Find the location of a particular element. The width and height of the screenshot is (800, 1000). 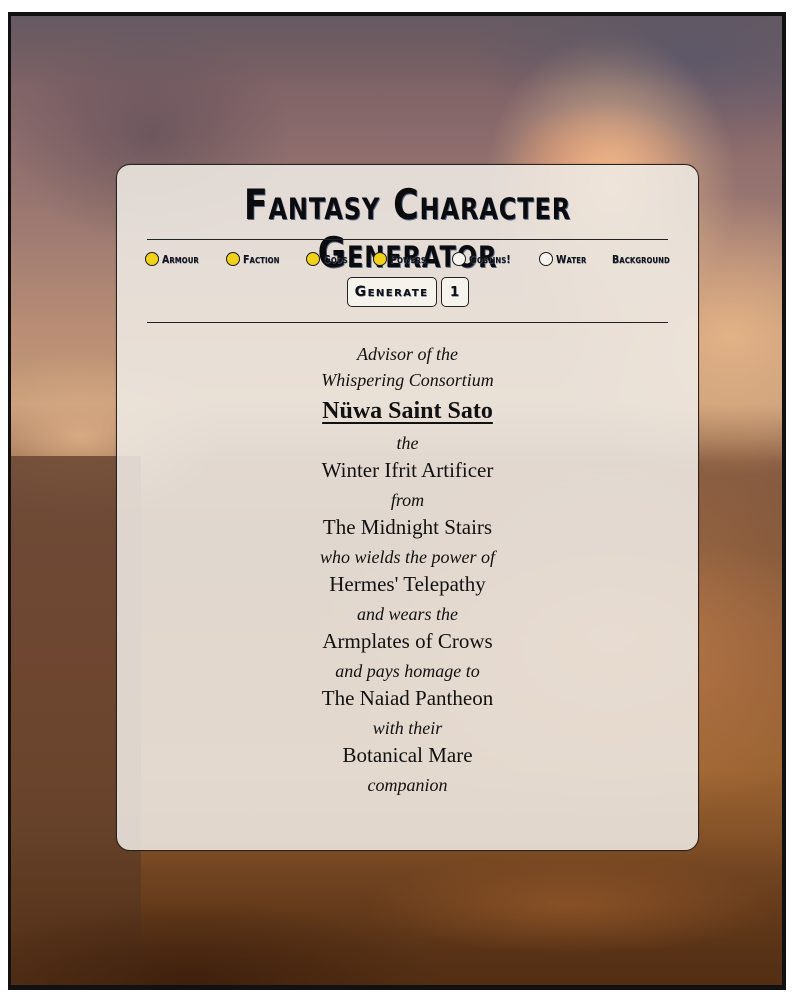

divider-top is located at coordinates (407, 239).